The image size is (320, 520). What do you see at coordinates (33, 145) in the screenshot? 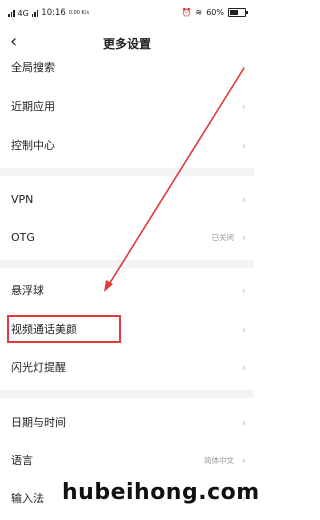
I see `setting-label: 控制中心` at bounding box center [33, 145].